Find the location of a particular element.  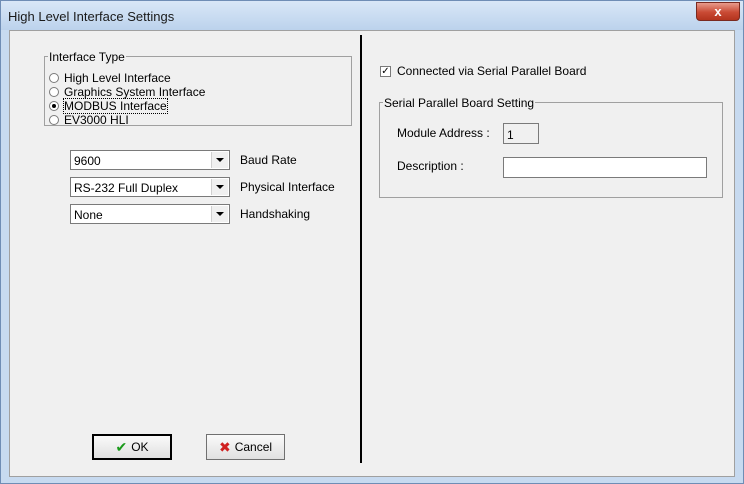

check-icon: ✔ is located at coordinates (121, 447).